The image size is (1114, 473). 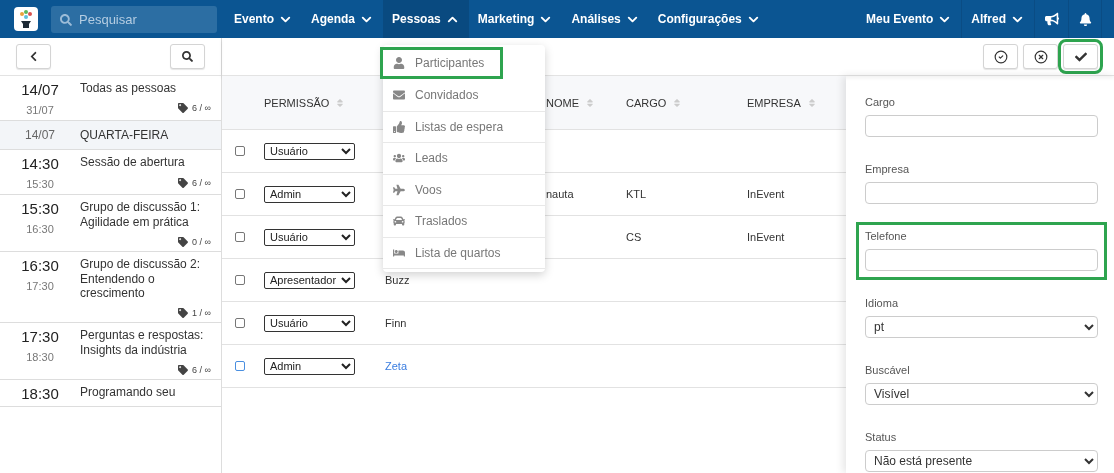 I want to click on confirm-button, so click(x=1000, y=56).